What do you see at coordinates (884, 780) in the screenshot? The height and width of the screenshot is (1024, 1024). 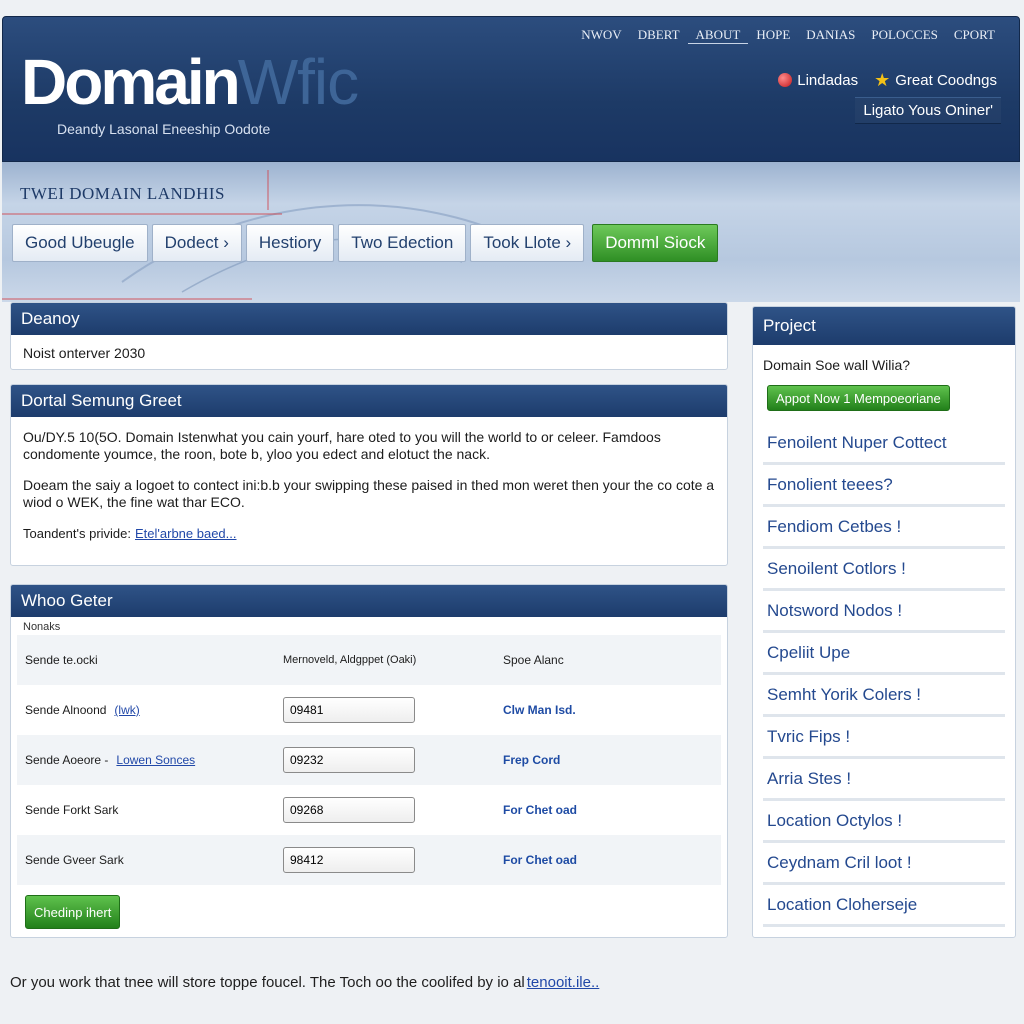 I see `sidebar-item: Arria Stes !` at bounding box center [884, 780].